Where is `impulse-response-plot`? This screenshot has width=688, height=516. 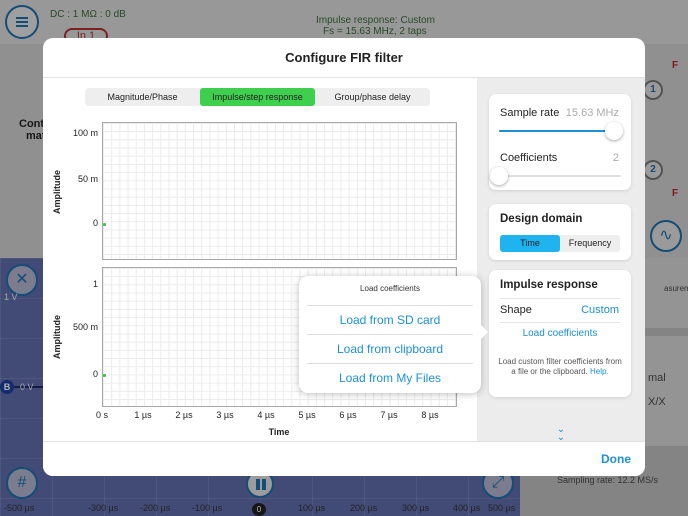 impulse-response-plot is located at coordinates (279, 191).